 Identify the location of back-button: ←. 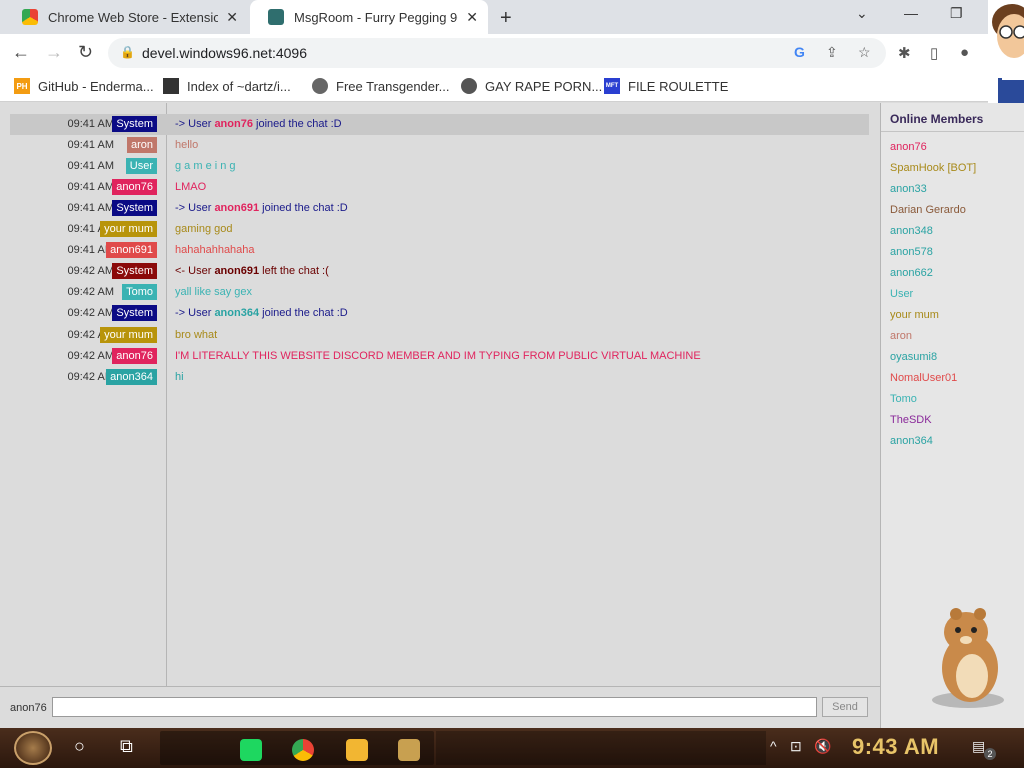
(21, 52).